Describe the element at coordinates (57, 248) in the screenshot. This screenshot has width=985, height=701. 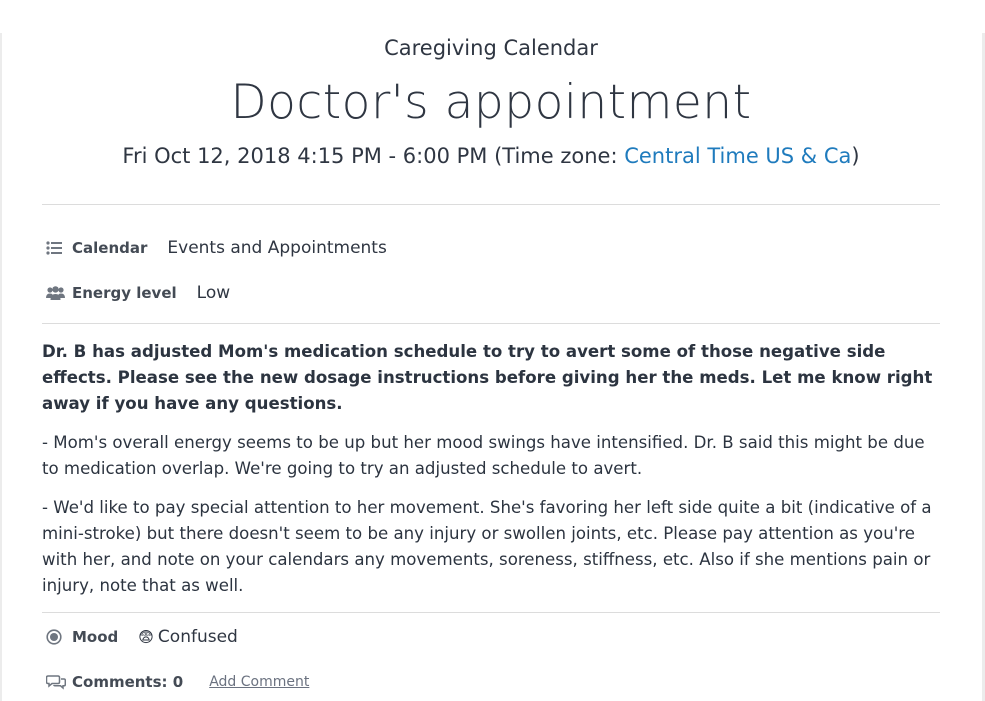
I see `list-icon` at that location.